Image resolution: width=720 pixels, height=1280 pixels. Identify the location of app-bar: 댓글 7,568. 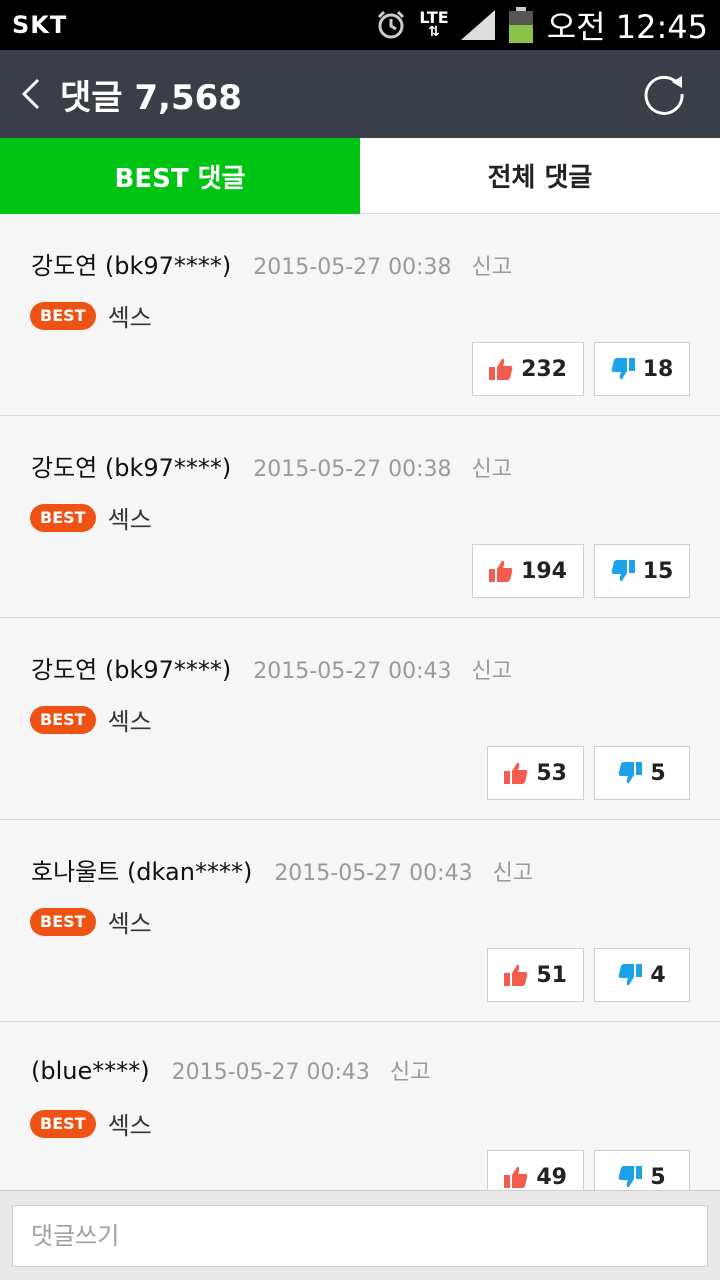
(360, 94).